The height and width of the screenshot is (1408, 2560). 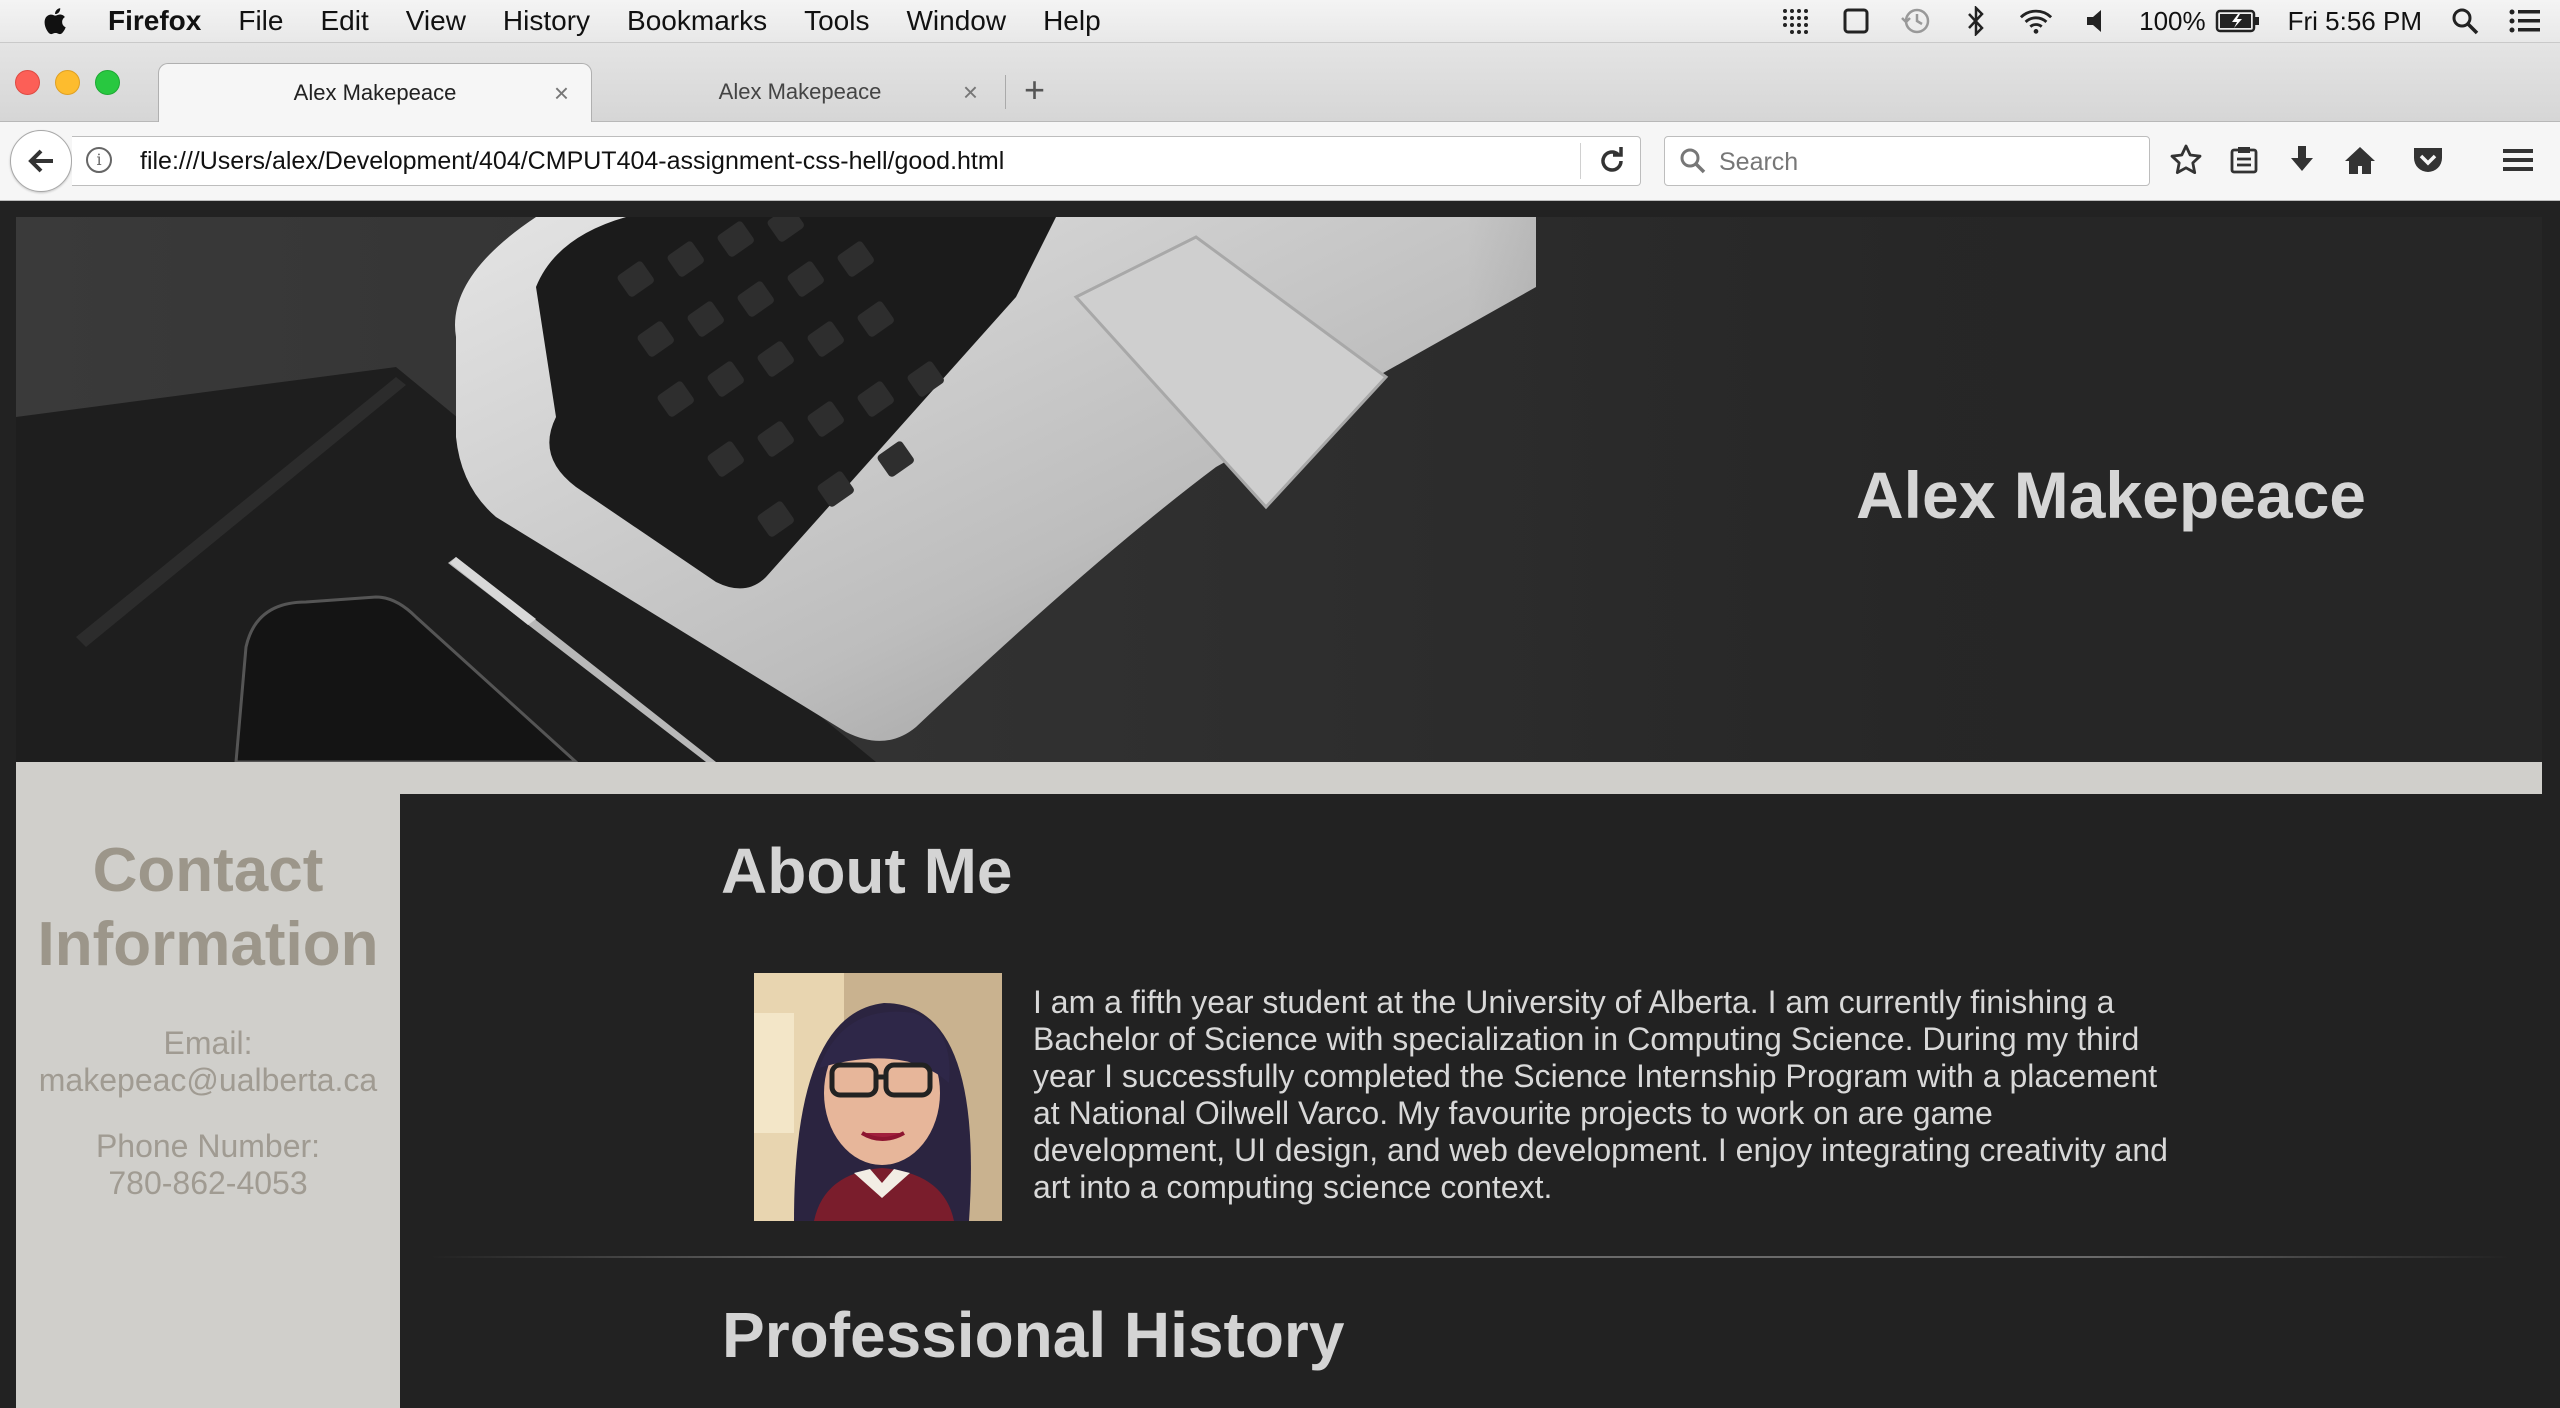 I want to click on menu-edit: Edit, so click(x=344, y=21).